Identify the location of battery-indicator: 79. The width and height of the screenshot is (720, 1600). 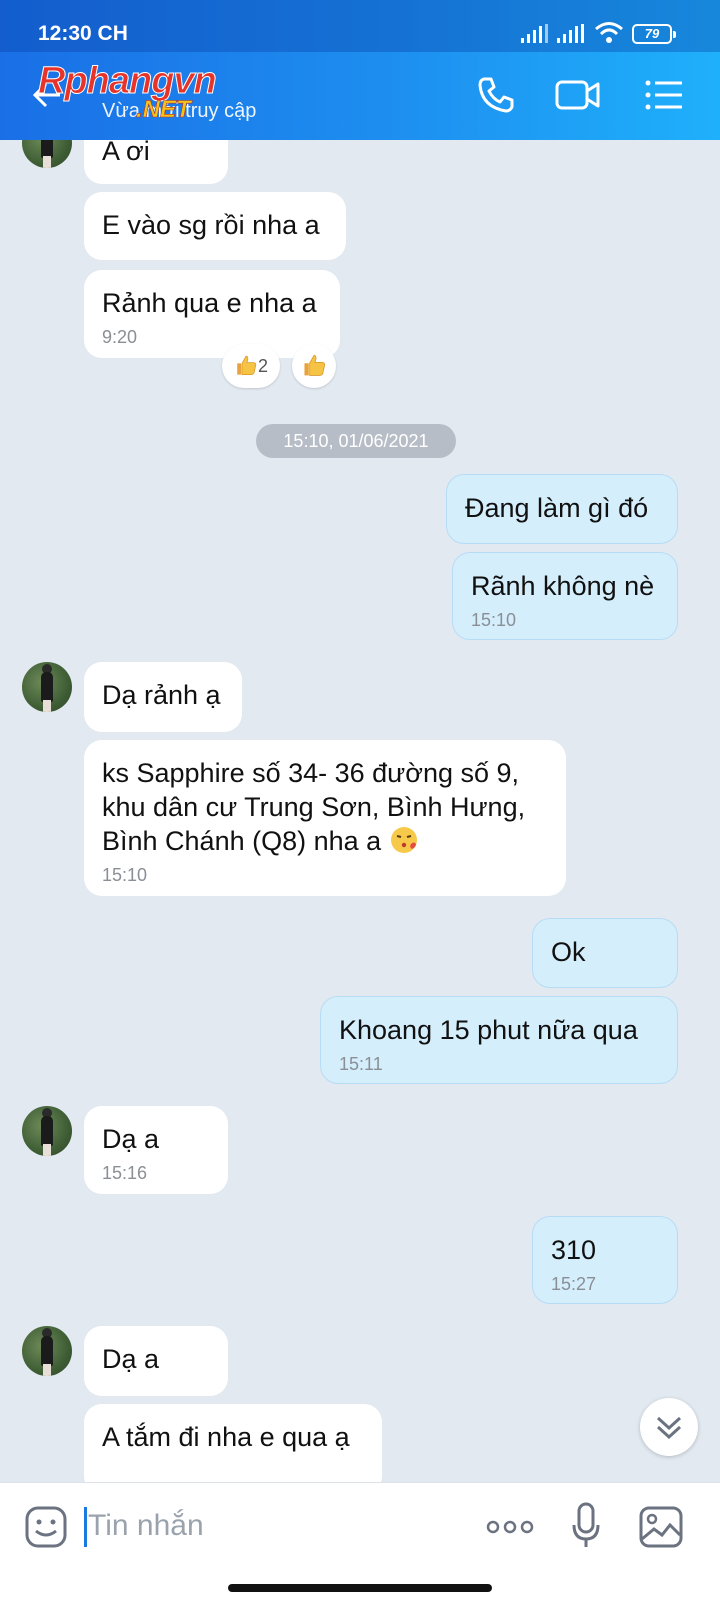
(654, 34).